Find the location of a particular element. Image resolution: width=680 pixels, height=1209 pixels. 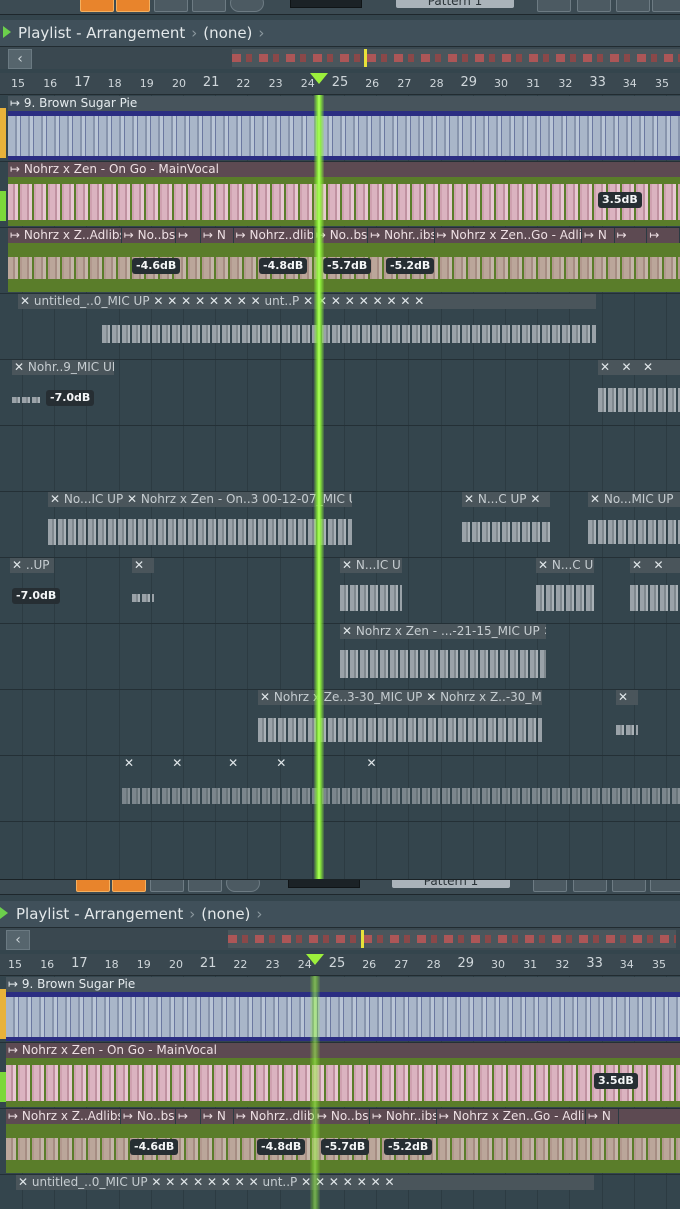

segment: ↦ Nohr..ibs is located at coordinates (401, 235).